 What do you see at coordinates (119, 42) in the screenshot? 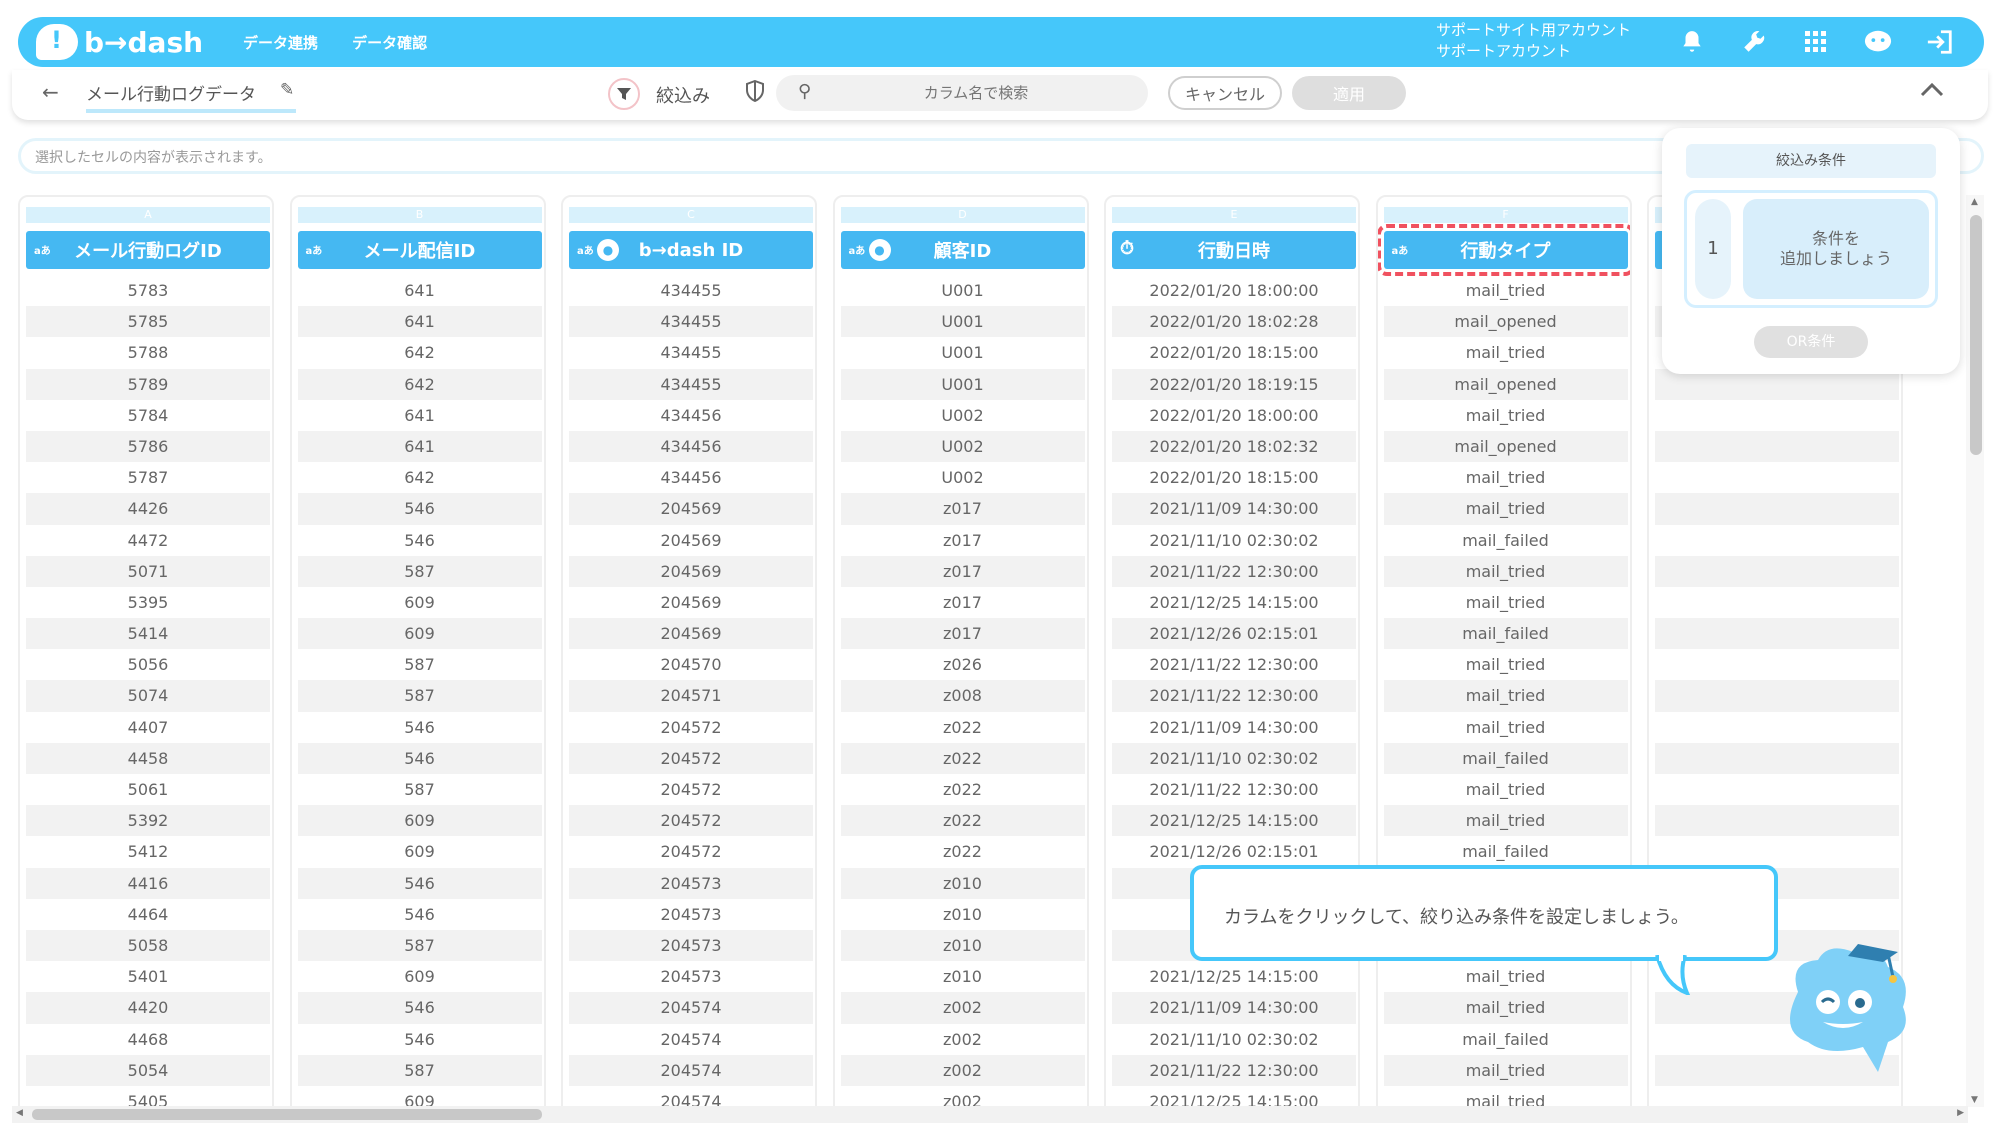
I see `logo: b→dash` at bounding box center [119, 42].